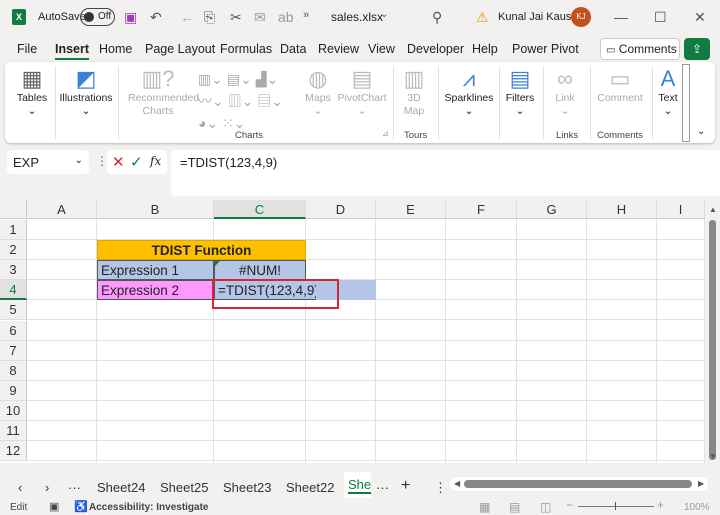  Describe the element at coordinates (520, 92) in the screenshot. I see `filters-button: ▤ Filters ⌄` at that location.